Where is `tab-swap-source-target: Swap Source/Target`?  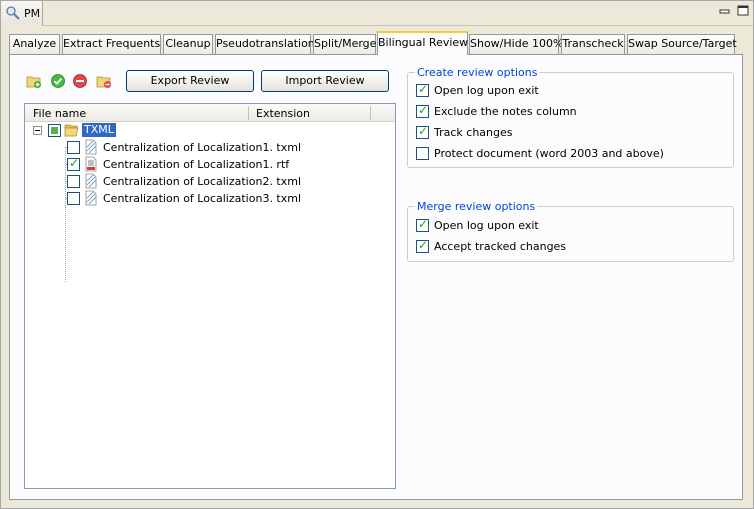
tab-swap-source-target: Swap Source/Target is located at coordinates (682, 44).